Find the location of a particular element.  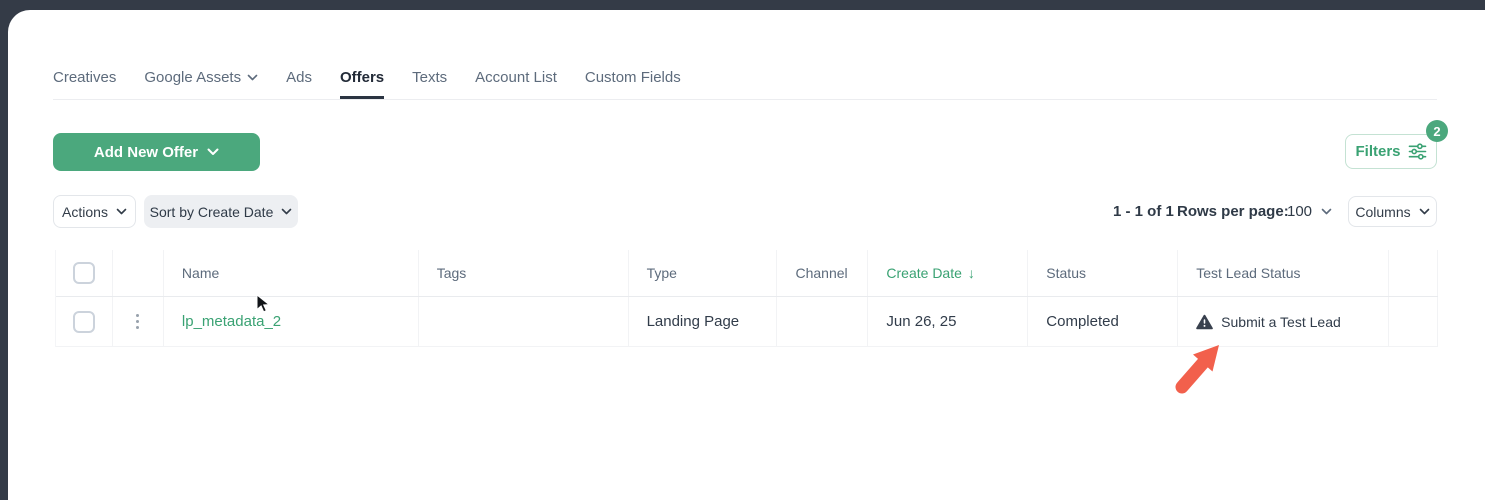

tab-custom-fields: Custom Fields is located at coordinates (633, 77).